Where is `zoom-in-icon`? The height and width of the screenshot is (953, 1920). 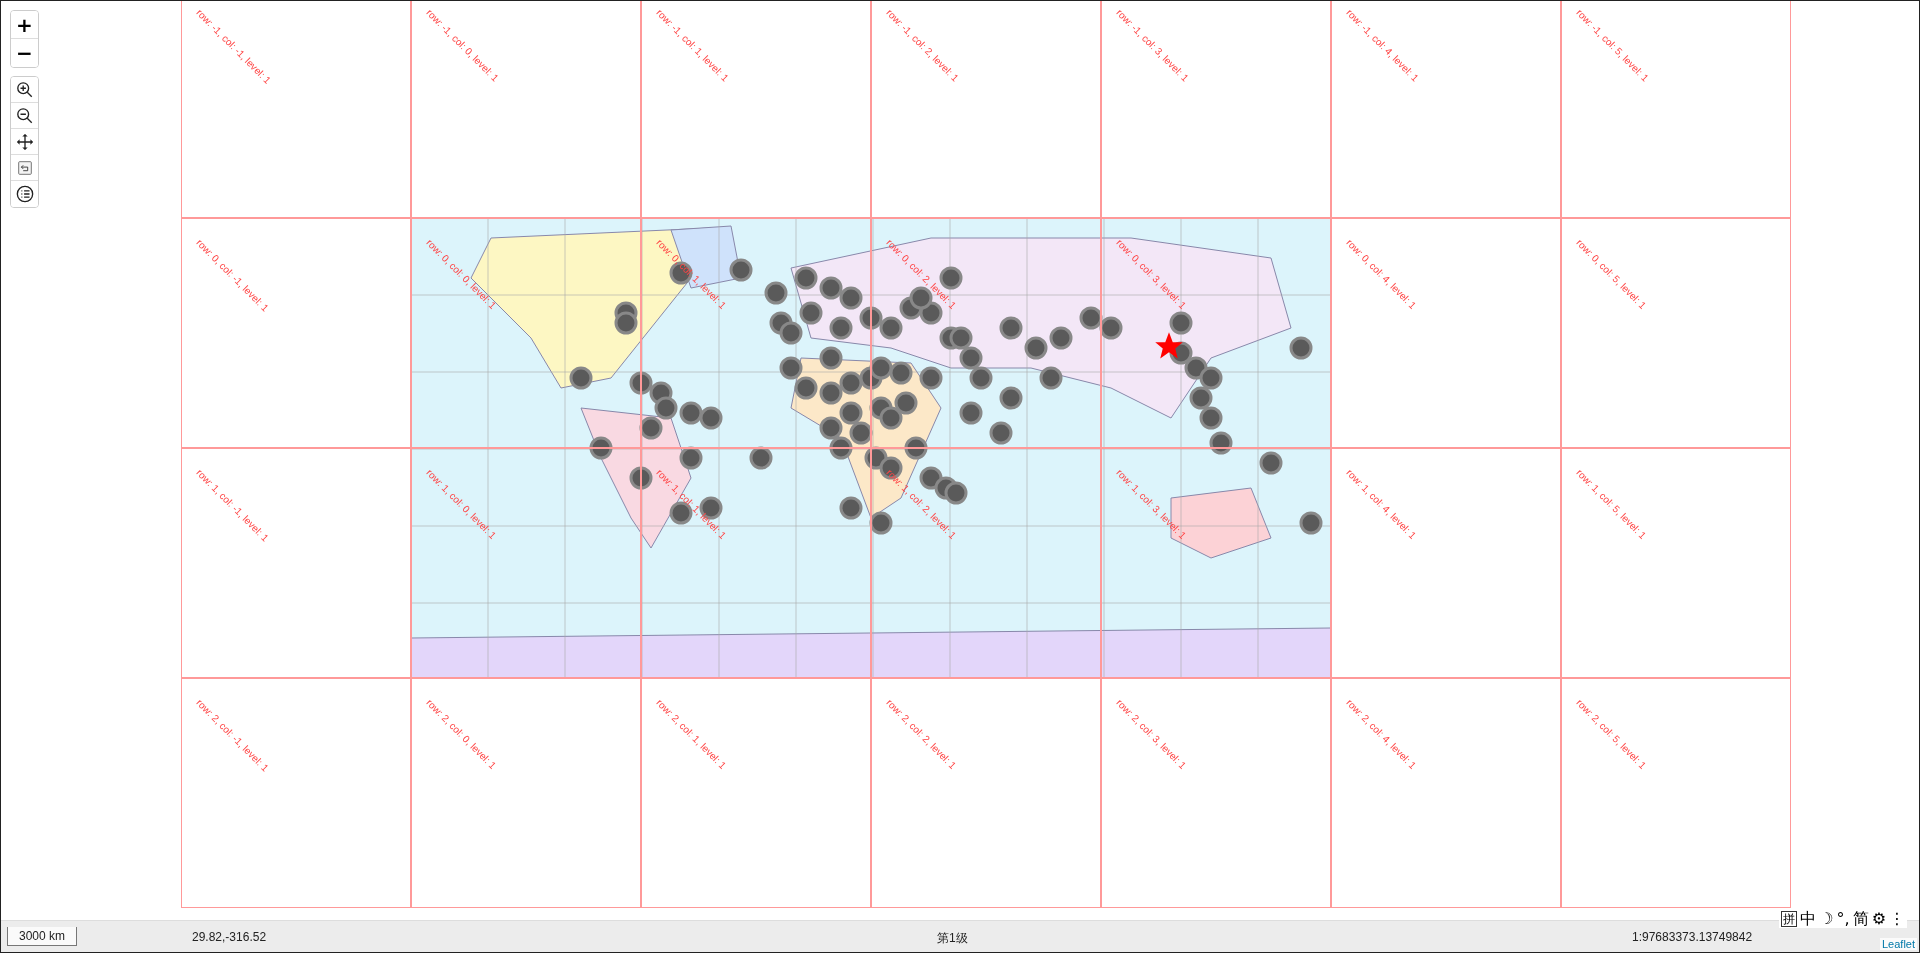 zoom-in-icon is located at coordinates (24, 89).